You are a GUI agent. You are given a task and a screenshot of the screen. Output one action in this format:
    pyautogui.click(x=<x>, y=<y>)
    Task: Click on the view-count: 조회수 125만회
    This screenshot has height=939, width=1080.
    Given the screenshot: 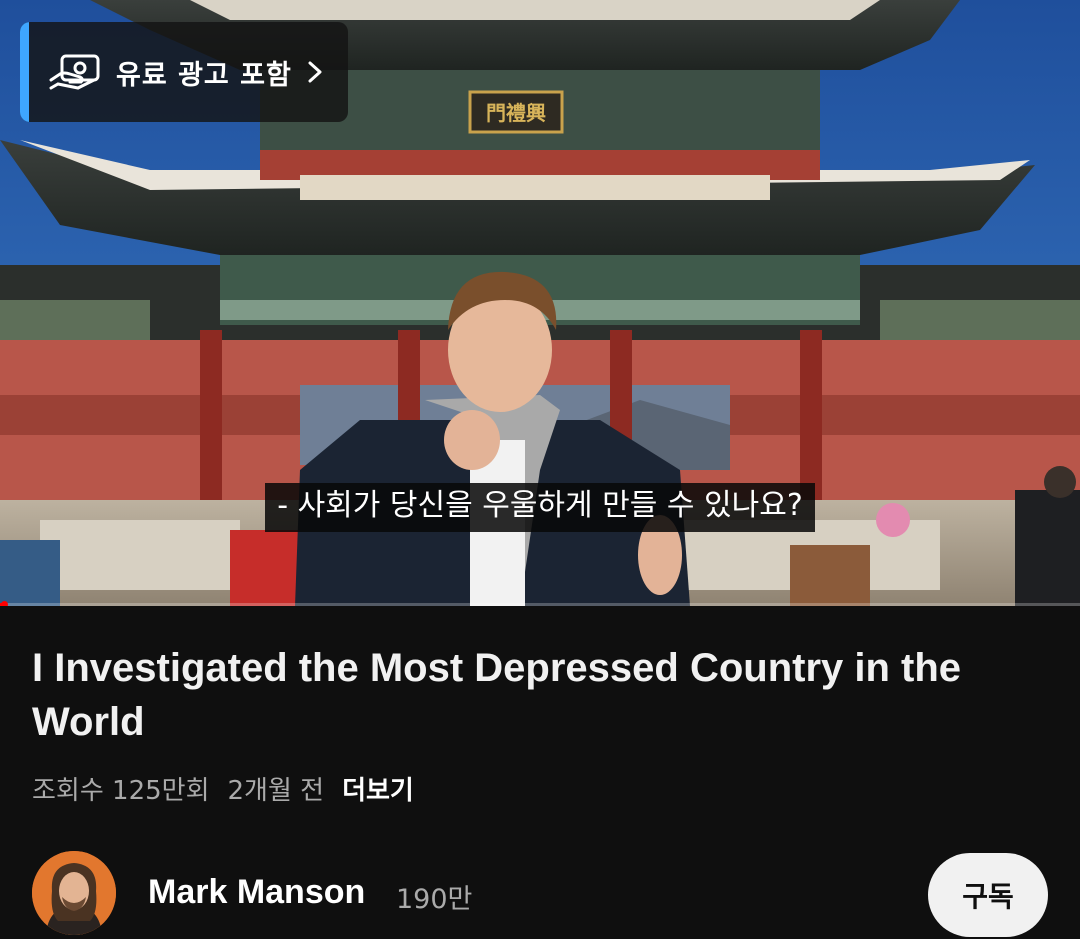 What is the action you would take?
    pyautogui.click(x=121, y=791)
    